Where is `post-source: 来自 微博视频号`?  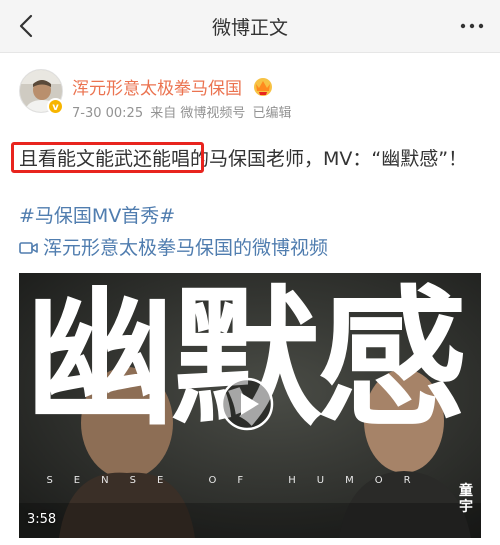
post-source: 来自 微博视频号 is located at coordinates (197, 113).